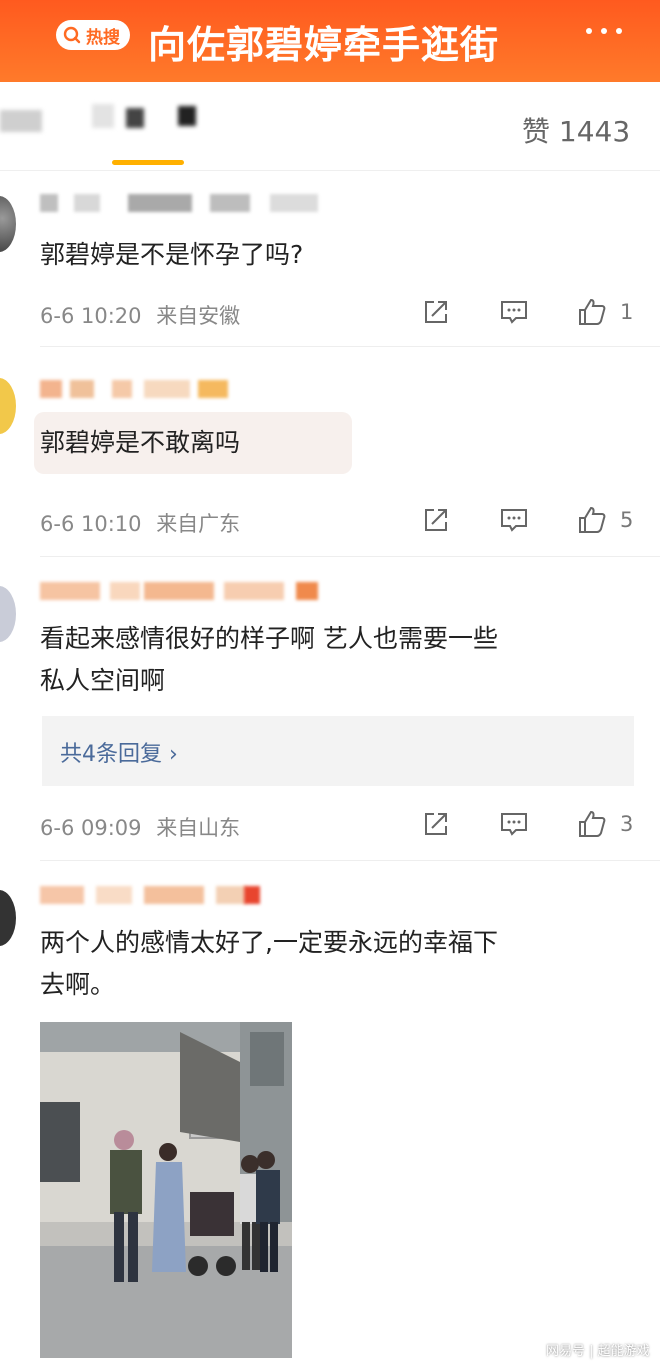 The width and height of the screenshot is (660, 1366). Describe the element at coordinates (269, 964) in the screenshot. I see `comment-text: 两个人的感情太好了,一定要永远的幸福下 去啊。` at that location.